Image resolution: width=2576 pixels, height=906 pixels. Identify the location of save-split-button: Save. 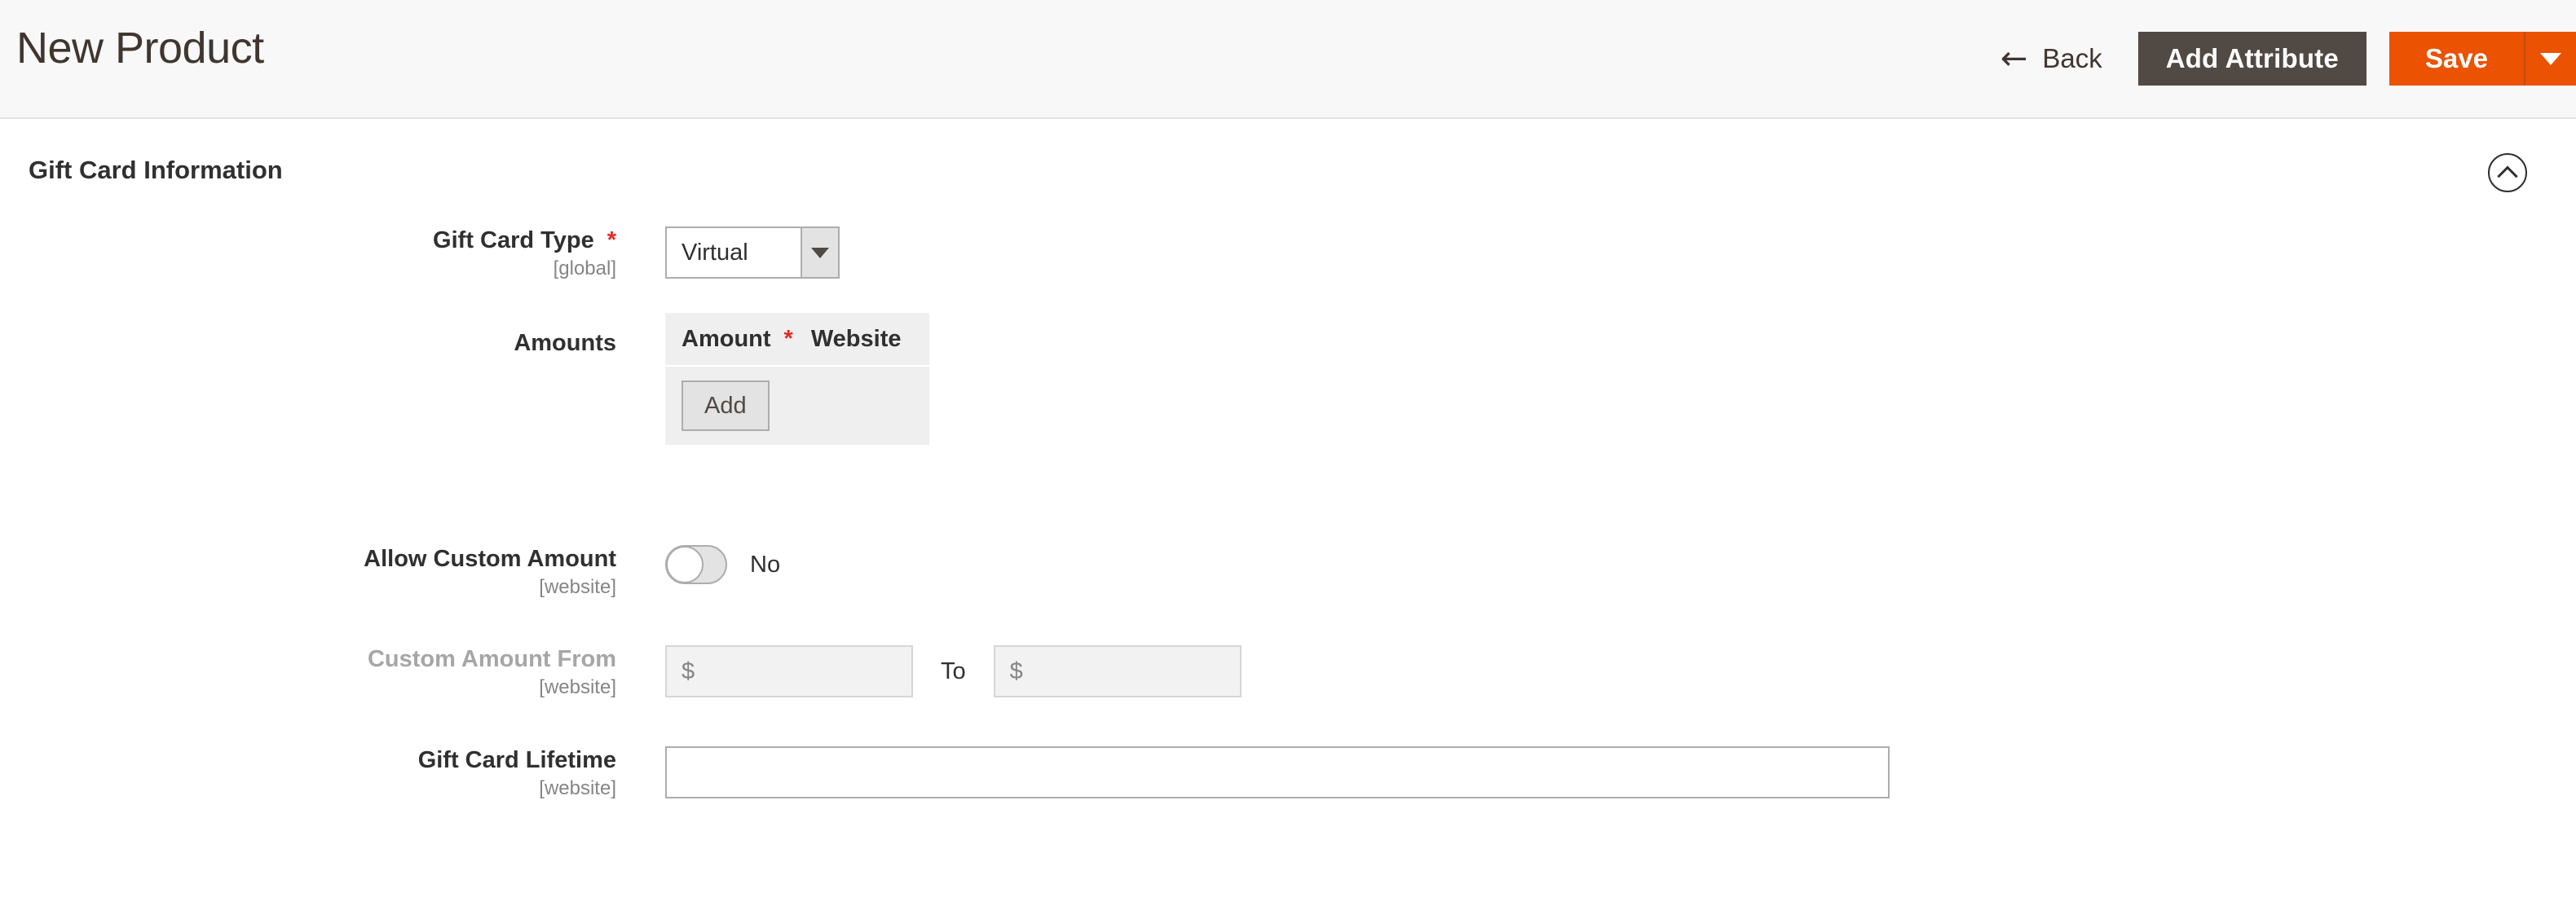
(2482, 59).